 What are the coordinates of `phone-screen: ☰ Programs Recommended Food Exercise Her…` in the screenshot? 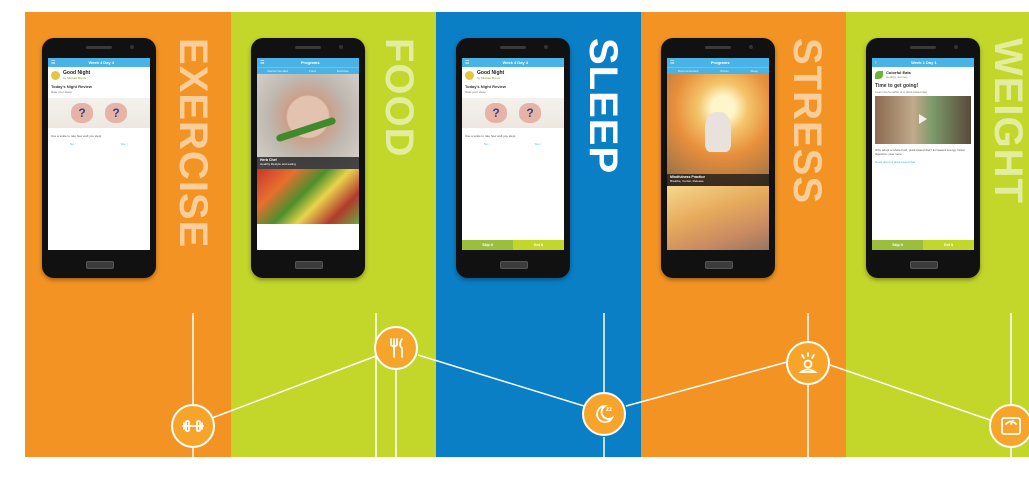 It's located at (308, 154).